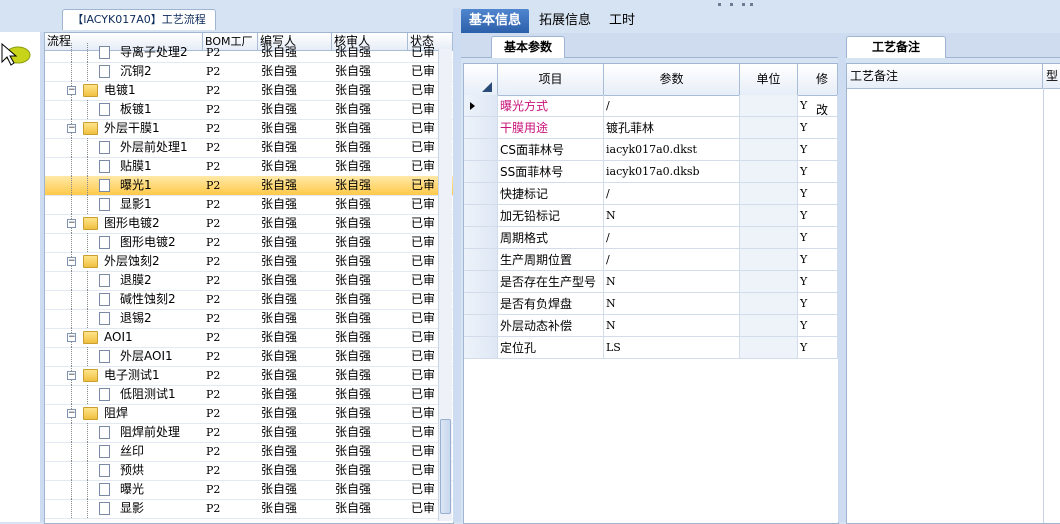 This screenshot has width=1060, height=524. I want to click on tree-row: 碱性蚀刻2 P2 张自强 张自强 已审, so click(249, 300).